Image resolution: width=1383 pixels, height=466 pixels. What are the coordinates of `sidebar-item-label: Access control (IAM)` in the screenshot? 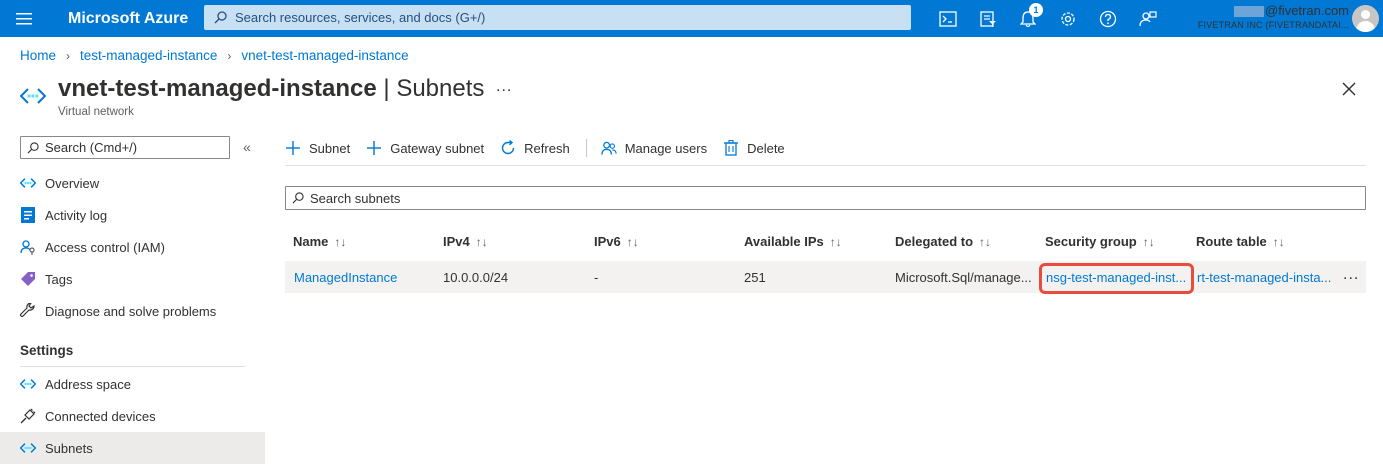 It's located at (105, 247).